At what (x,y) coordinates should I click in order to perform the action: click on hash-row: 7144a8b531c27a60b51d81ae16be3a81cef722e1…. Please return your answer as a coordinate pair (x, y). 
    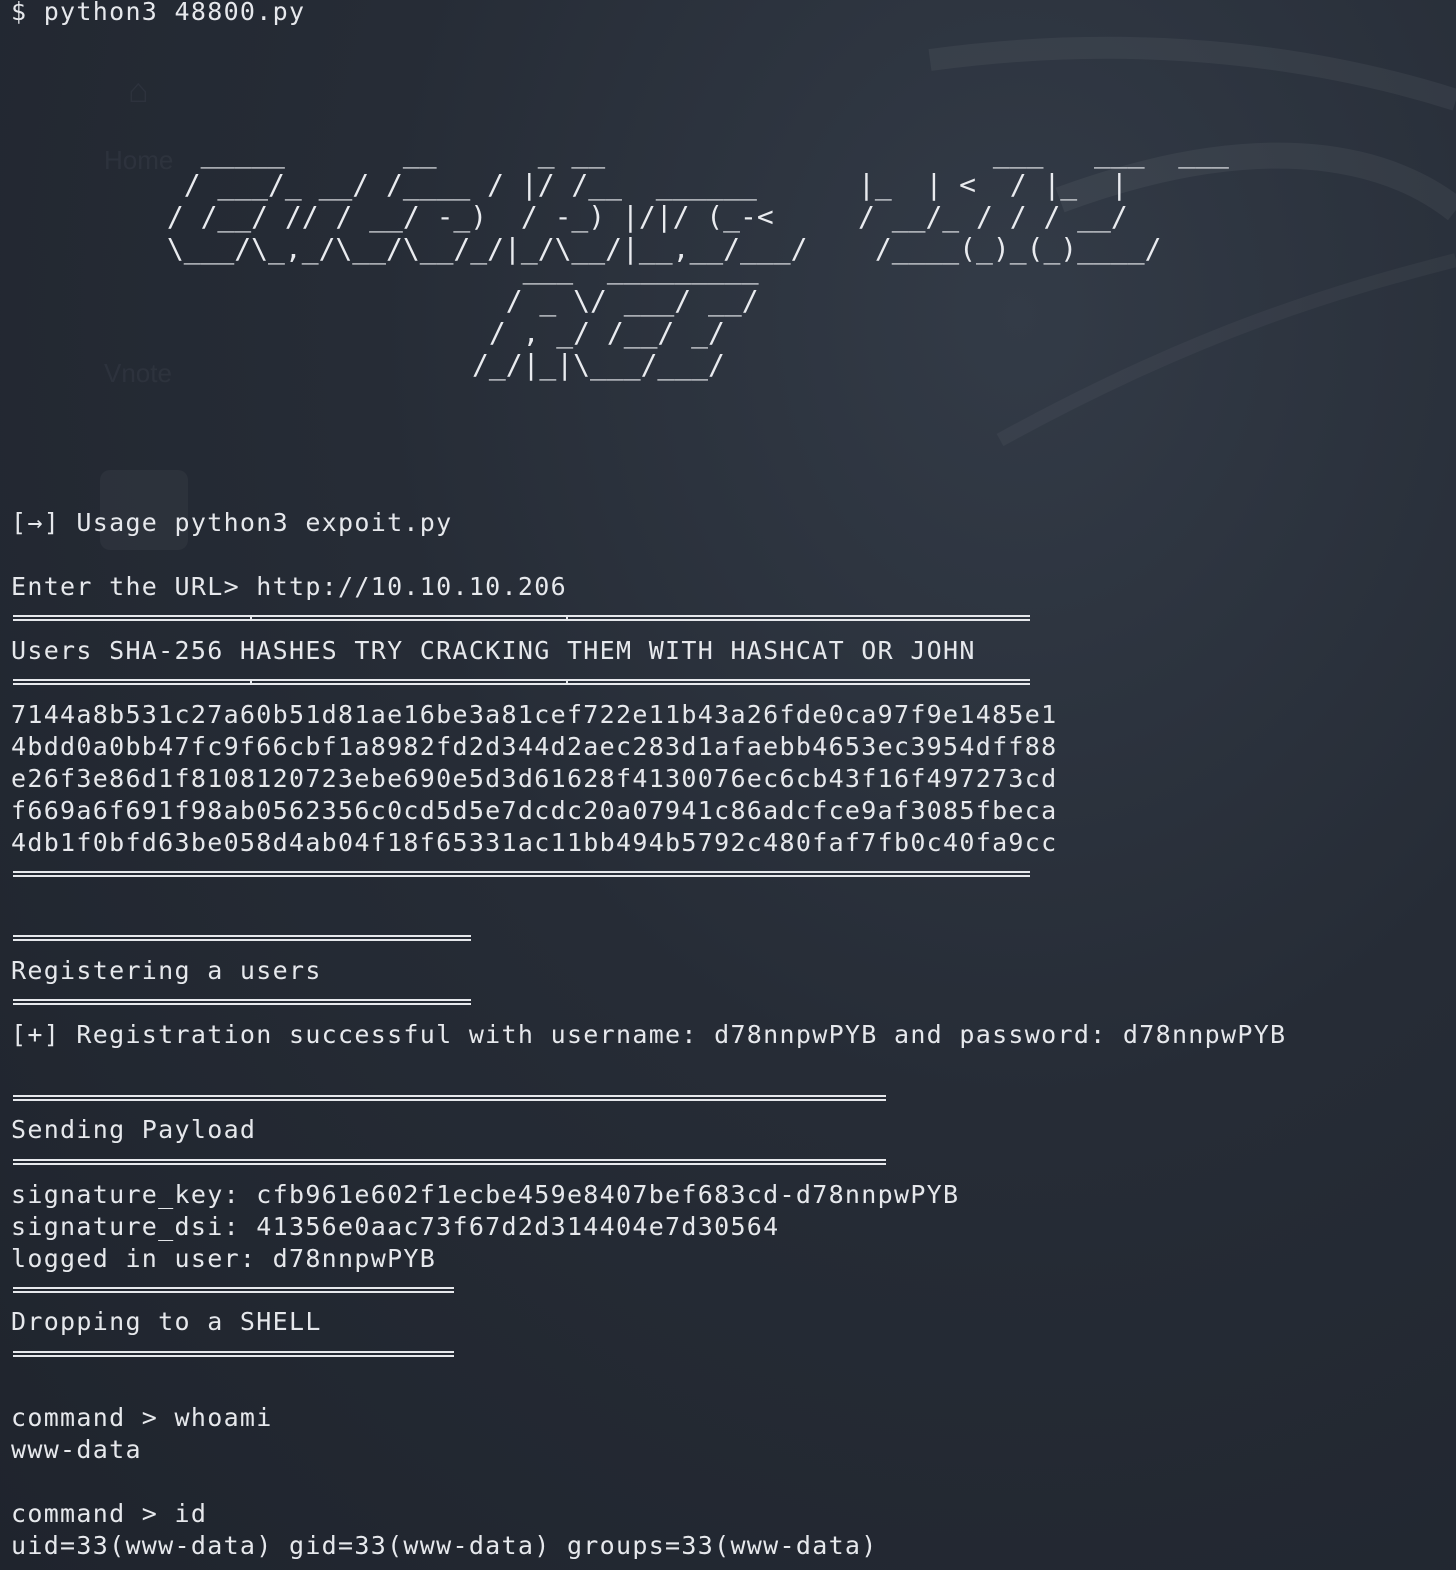
    Looking at the image, I should click on (534, 714).